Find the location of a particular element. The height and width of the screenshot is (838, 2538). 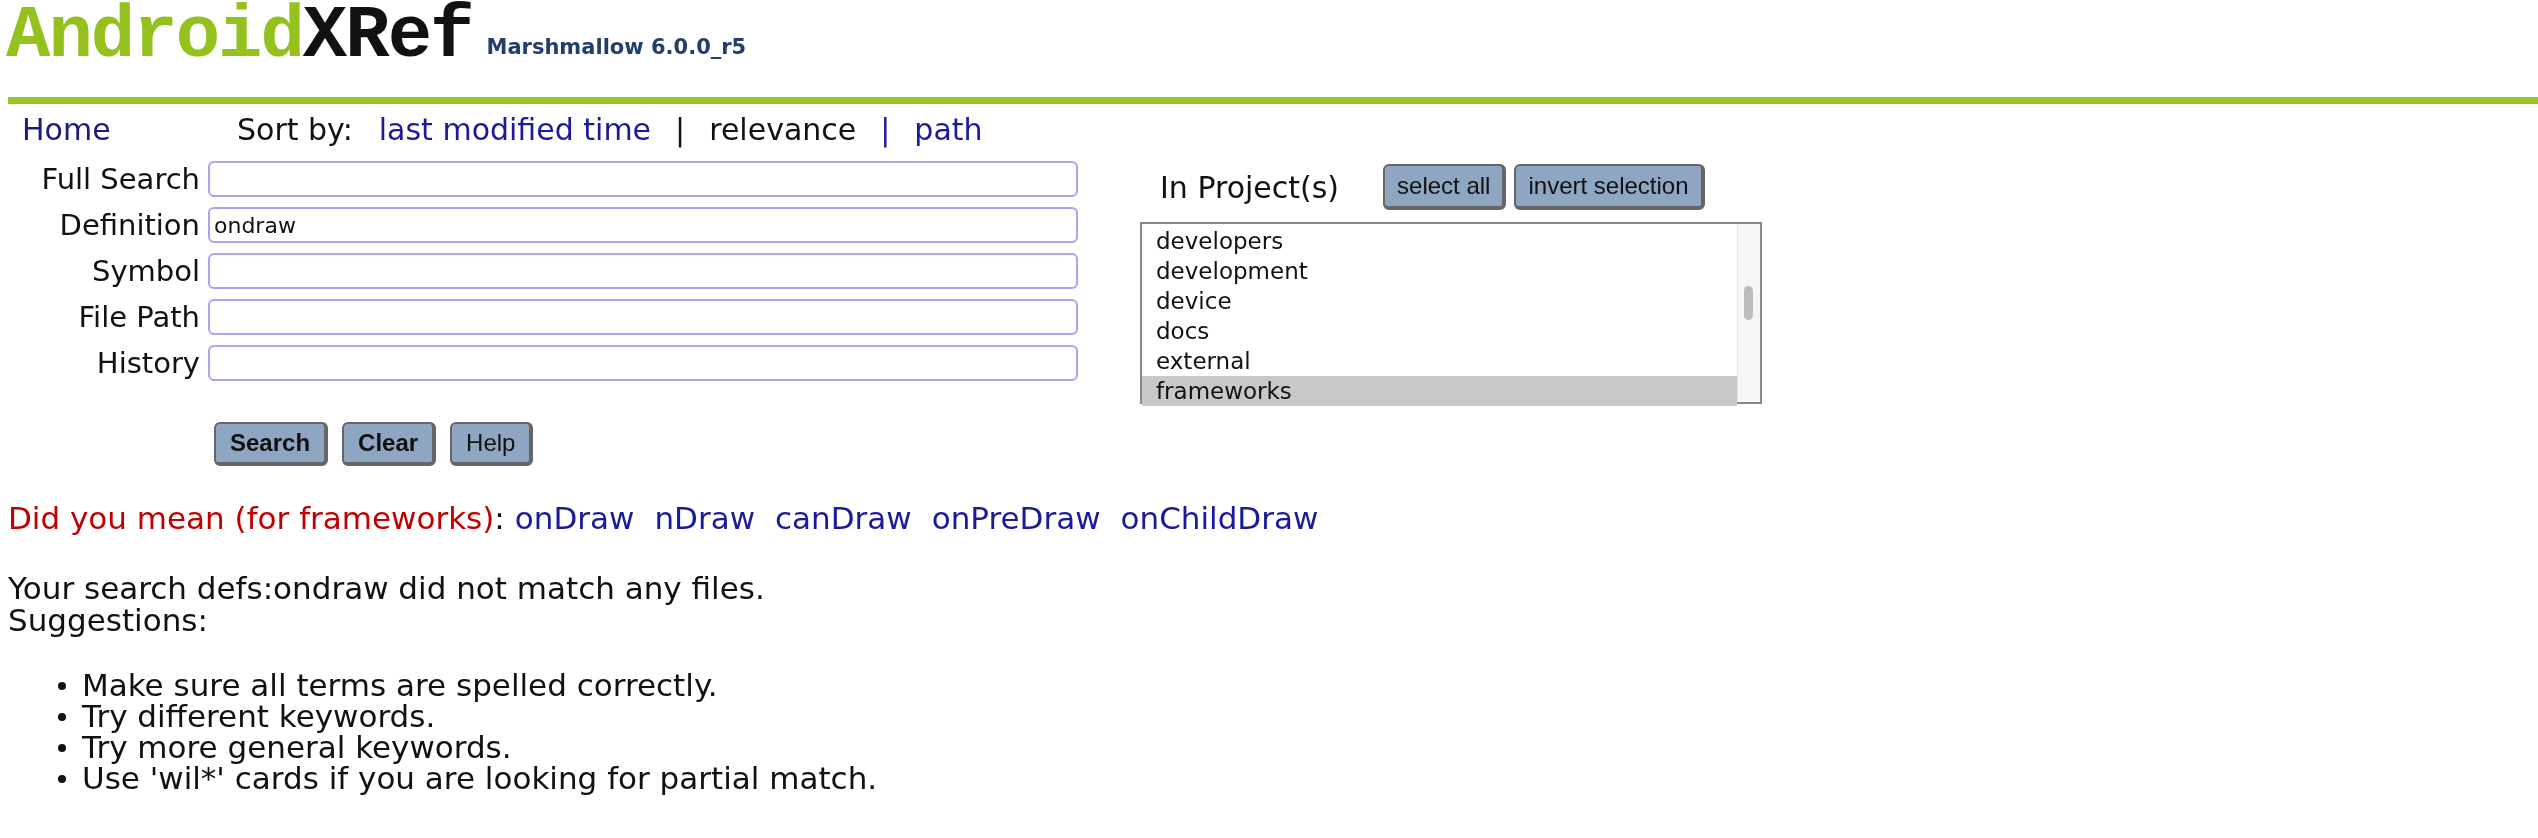

project-item: developers is located at coordinates (1439, 241).